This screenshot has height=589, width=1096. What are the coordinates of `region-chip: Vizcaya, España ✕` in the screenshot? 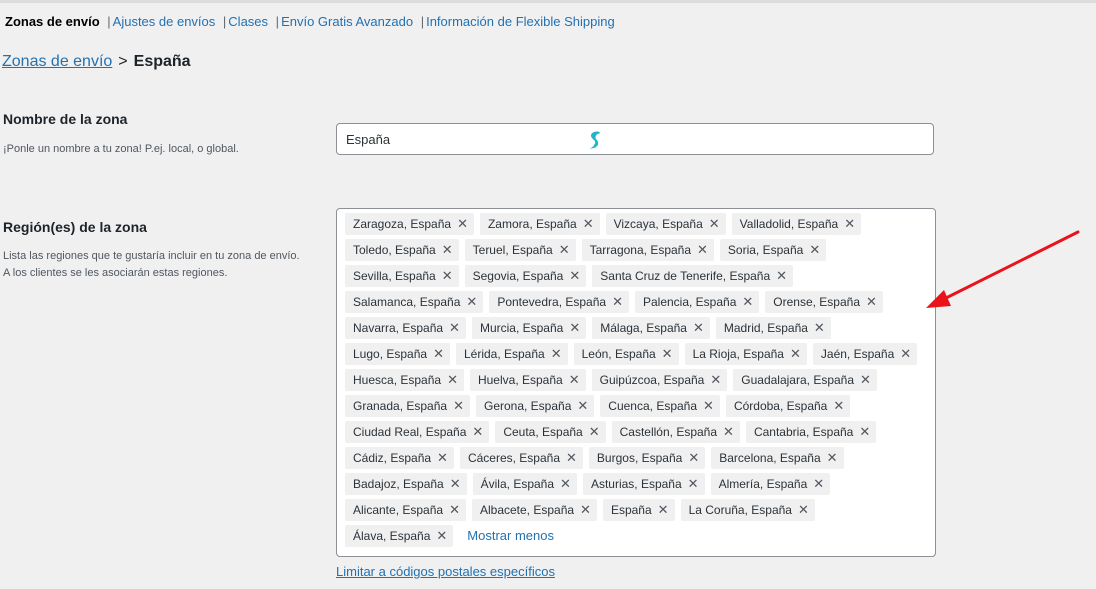 It's located at (665, 224).